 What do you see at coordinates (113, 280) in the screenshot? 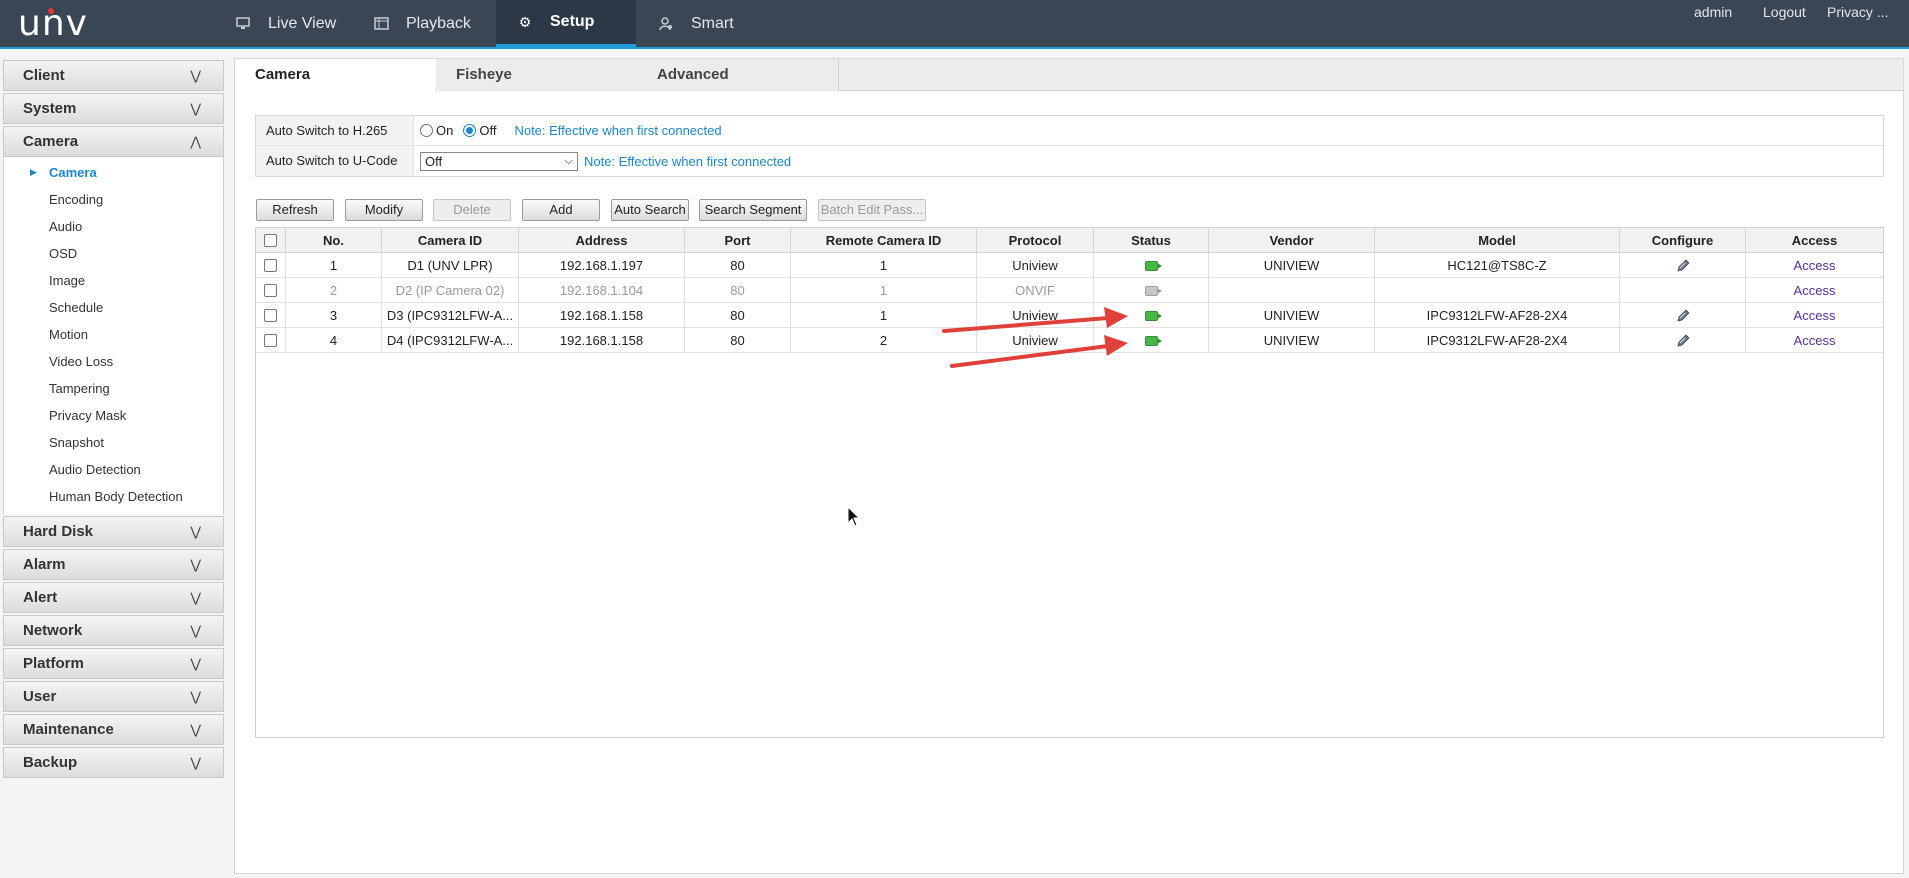
I see `sidebar-item-image: Image` at bounding box center [113, 280].